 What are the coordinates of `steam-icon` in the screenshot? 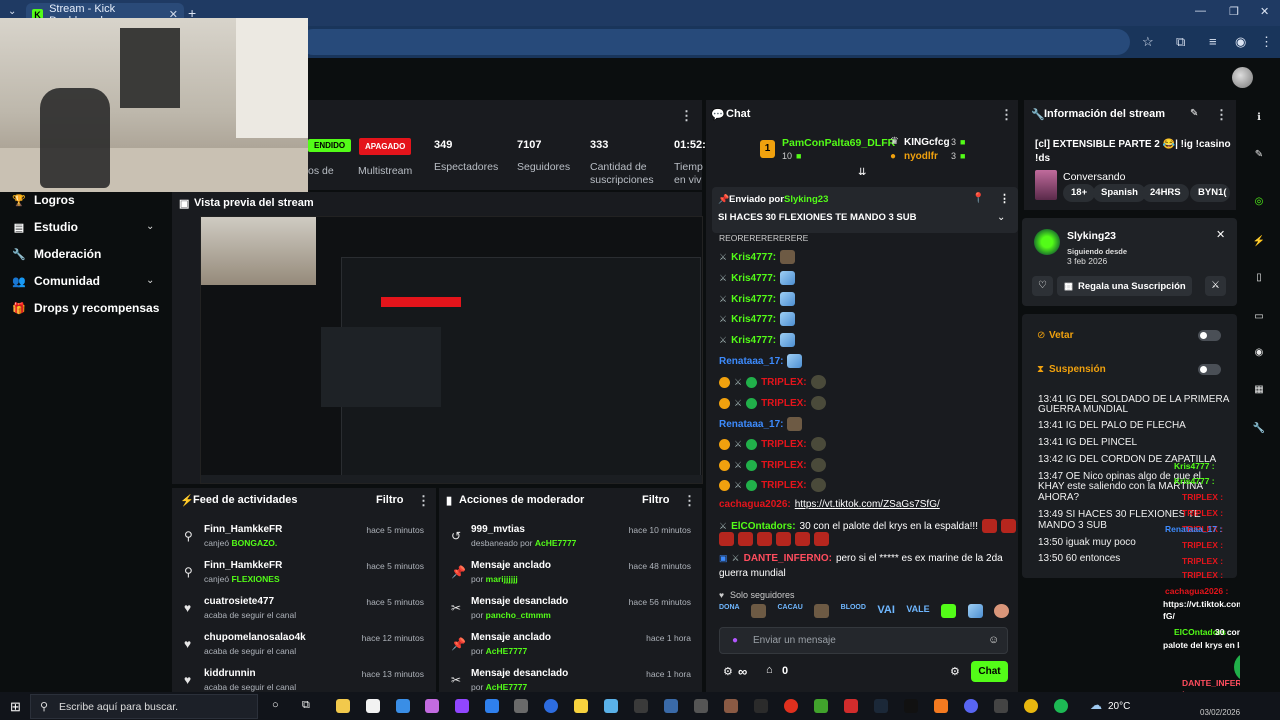 It's located at (881, 706).